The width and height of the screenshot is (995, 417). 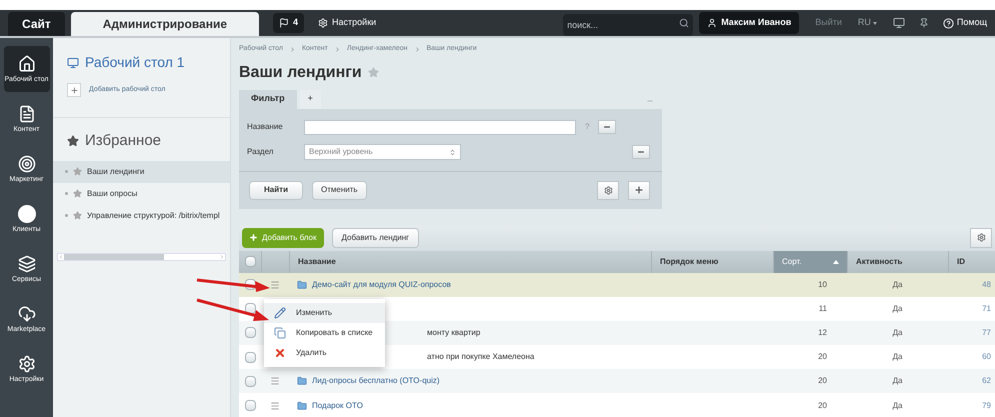 What do you see at coordinates (823, 308) in the screenshot?
I see `table-cell-text: 11` at bounding box center [823, 308].